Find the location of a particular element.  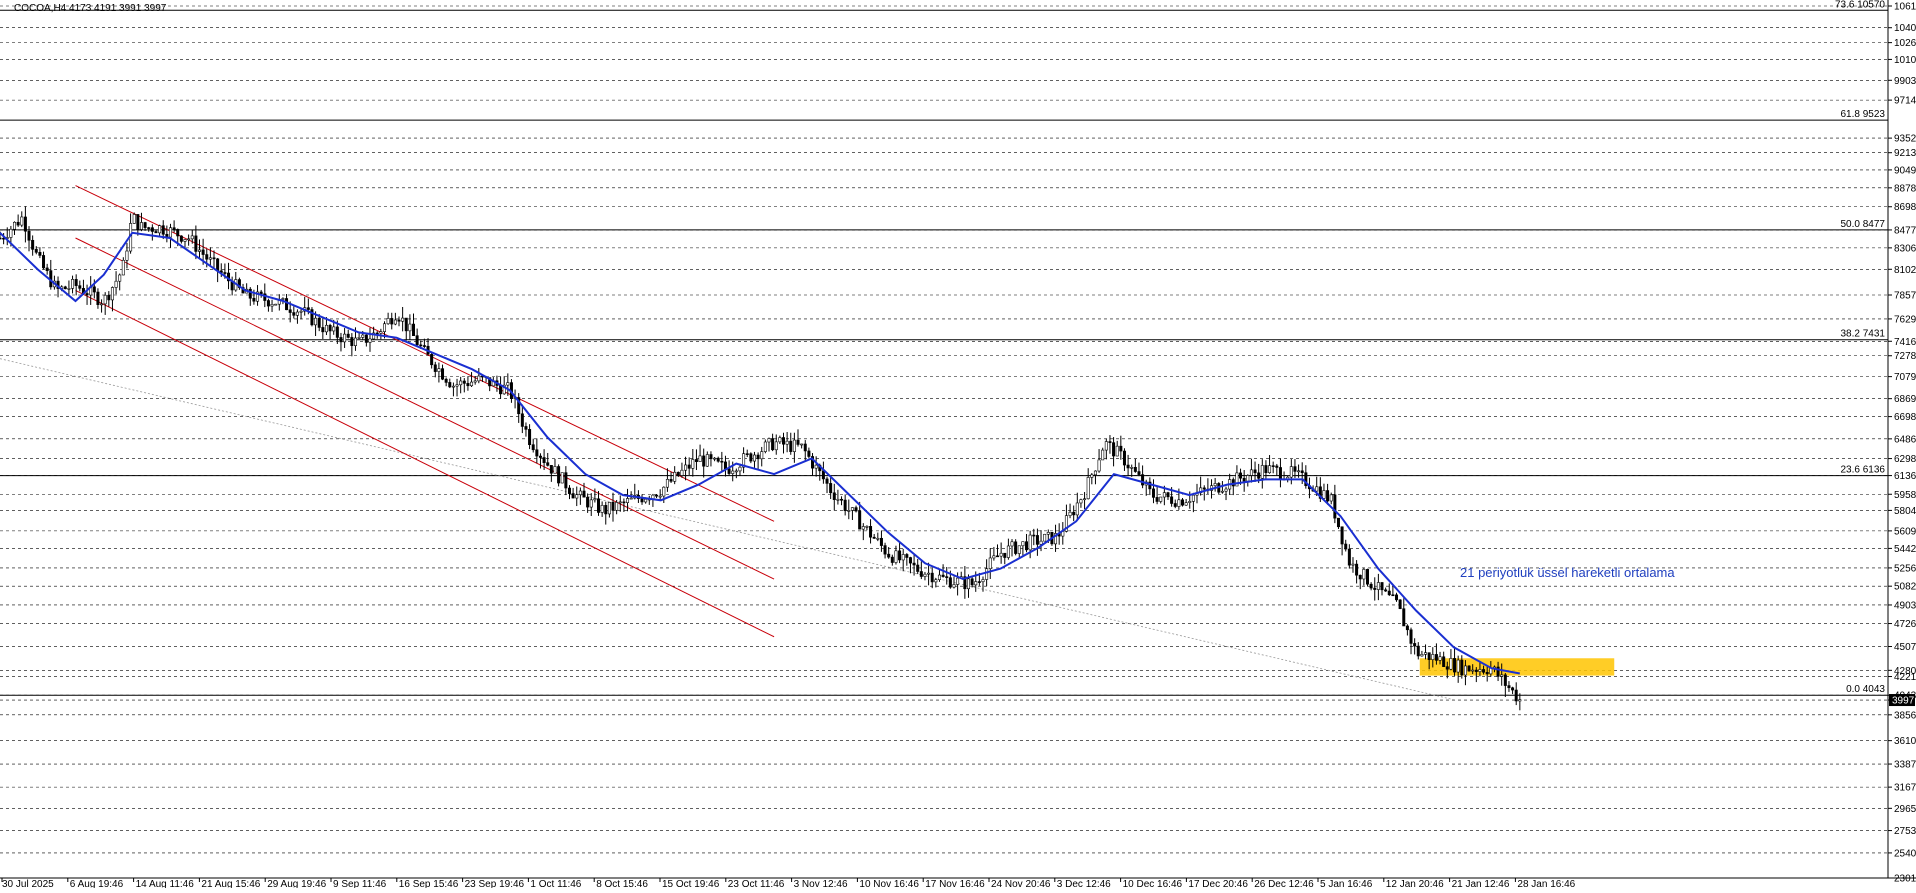

y-tick-label-29: 5082 is located at coordinates (1905, 587).